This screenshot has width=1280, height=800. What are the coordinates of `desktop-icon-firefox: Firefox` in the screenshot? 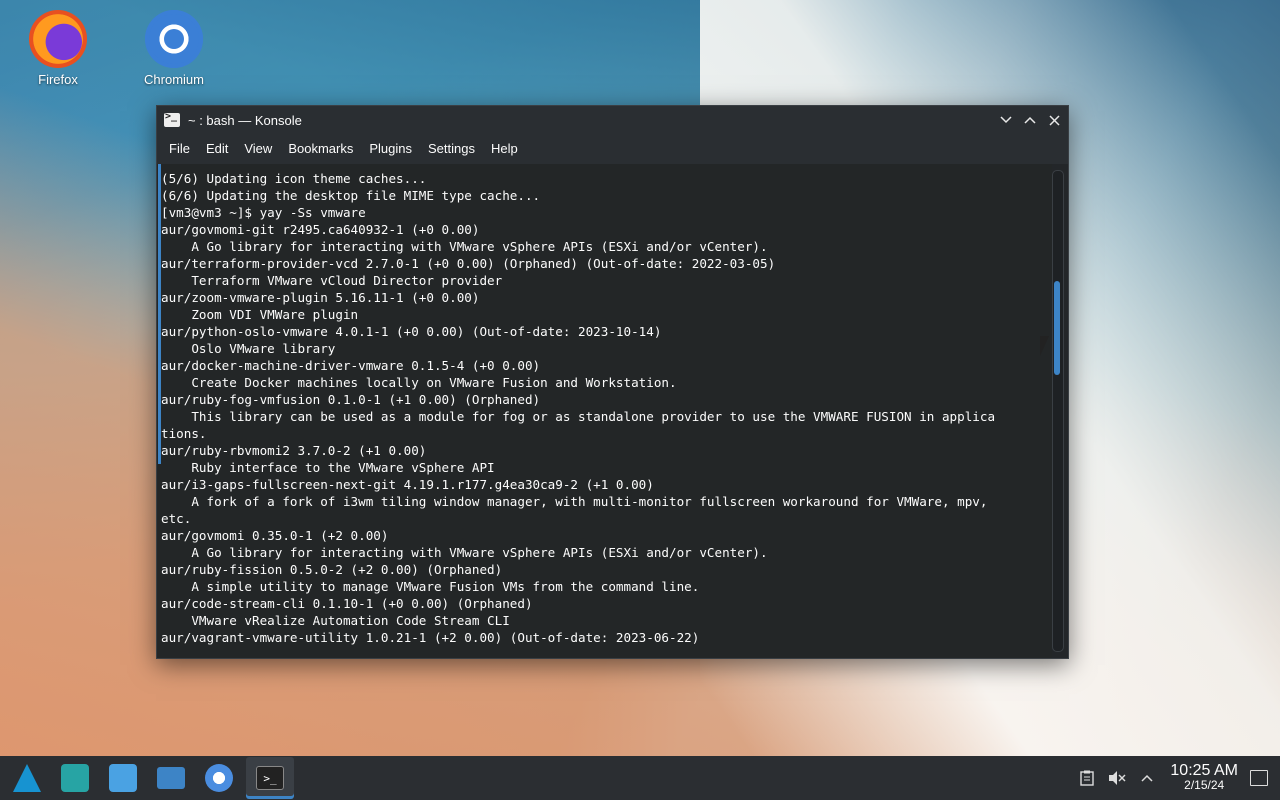 It's located at (58, 43).